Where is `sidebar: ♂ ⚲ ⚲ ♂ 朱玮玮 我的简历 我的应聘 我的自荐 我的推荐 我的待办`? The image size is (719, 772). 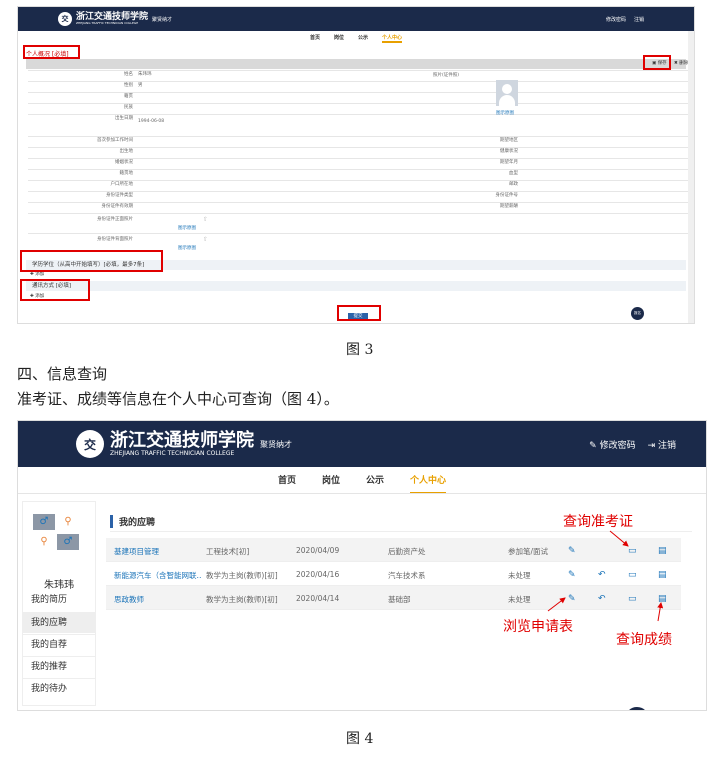 sidebar: ♂ ⚲ ⚲ ♂ 朱玮玮 我的简历 我的应聘 我的自荐 我的推荐 我的待办 is located at coordinates (59, 603).